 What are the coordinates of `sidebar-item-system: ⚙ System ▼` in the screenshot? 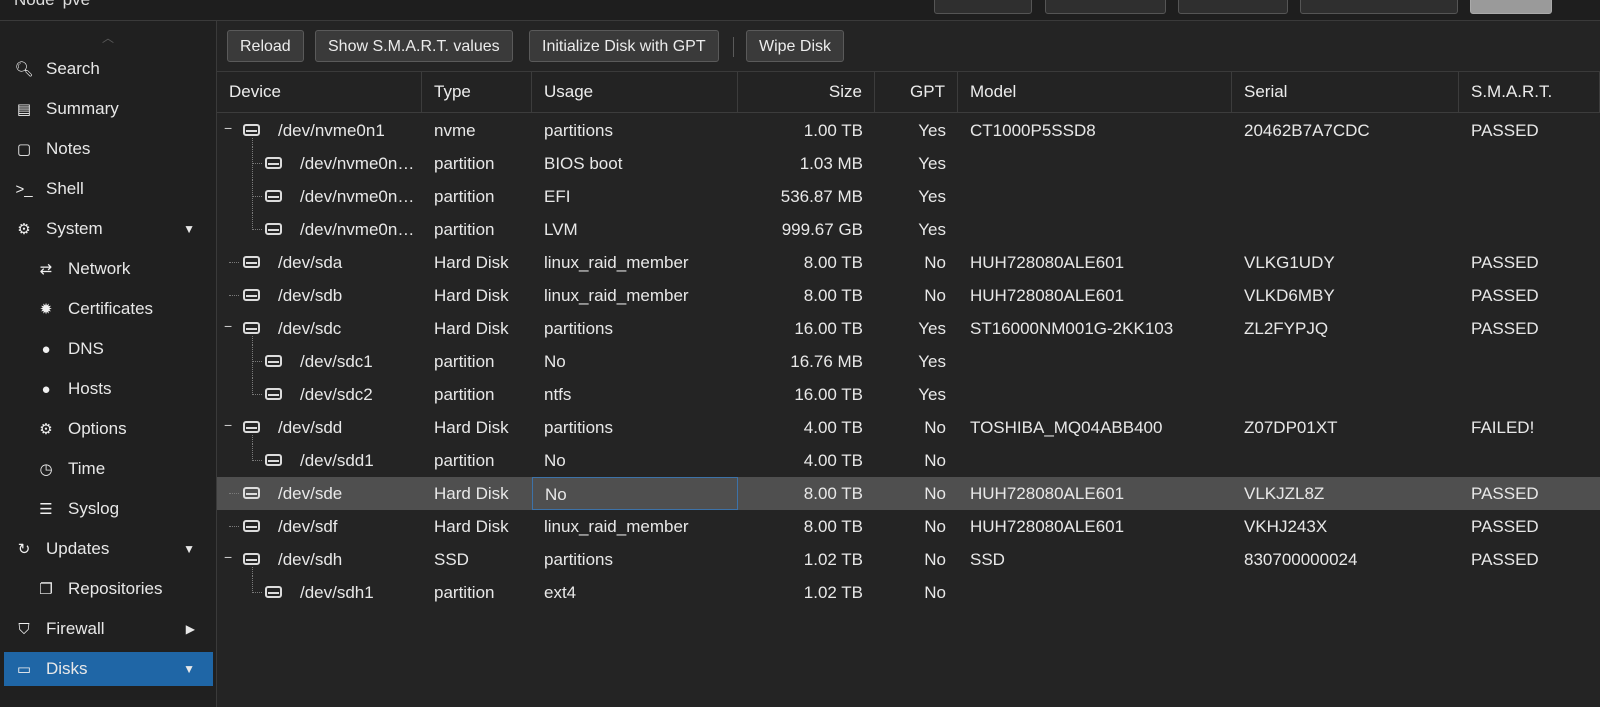 It's located at (108, 229).